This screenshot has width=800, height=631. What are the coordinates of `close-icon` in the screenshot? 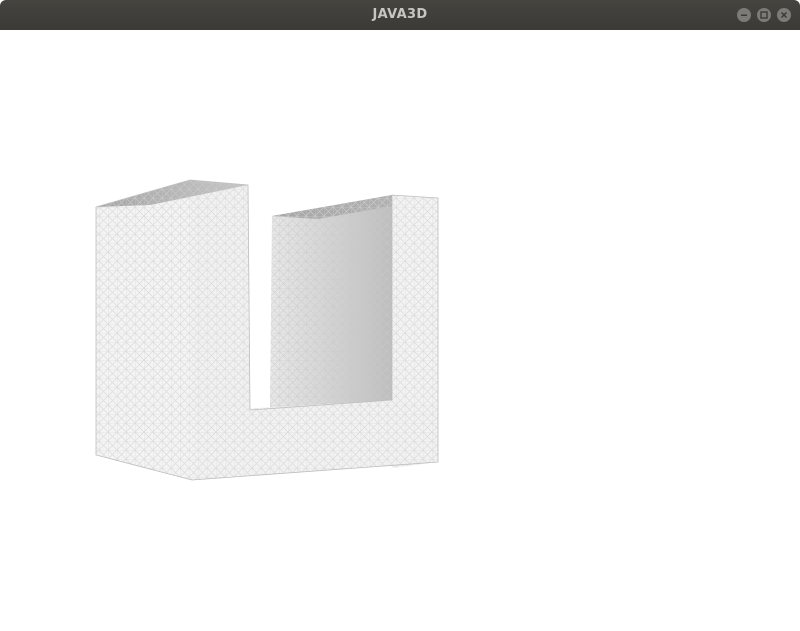 It's located at (784, 15).